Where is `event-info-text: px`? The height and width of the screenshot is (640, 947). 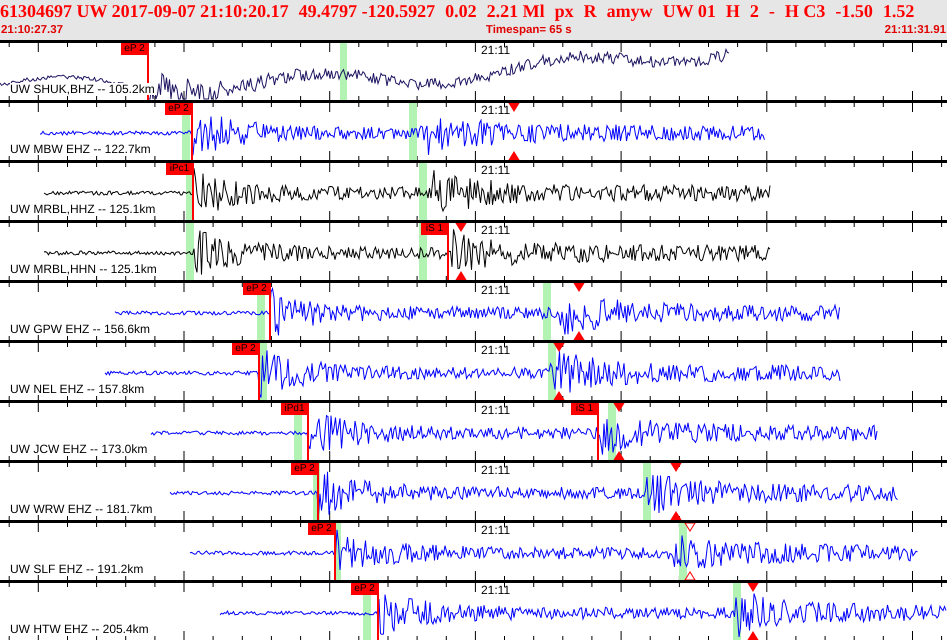
event-info-text: px is located at coordinates (564, 11).